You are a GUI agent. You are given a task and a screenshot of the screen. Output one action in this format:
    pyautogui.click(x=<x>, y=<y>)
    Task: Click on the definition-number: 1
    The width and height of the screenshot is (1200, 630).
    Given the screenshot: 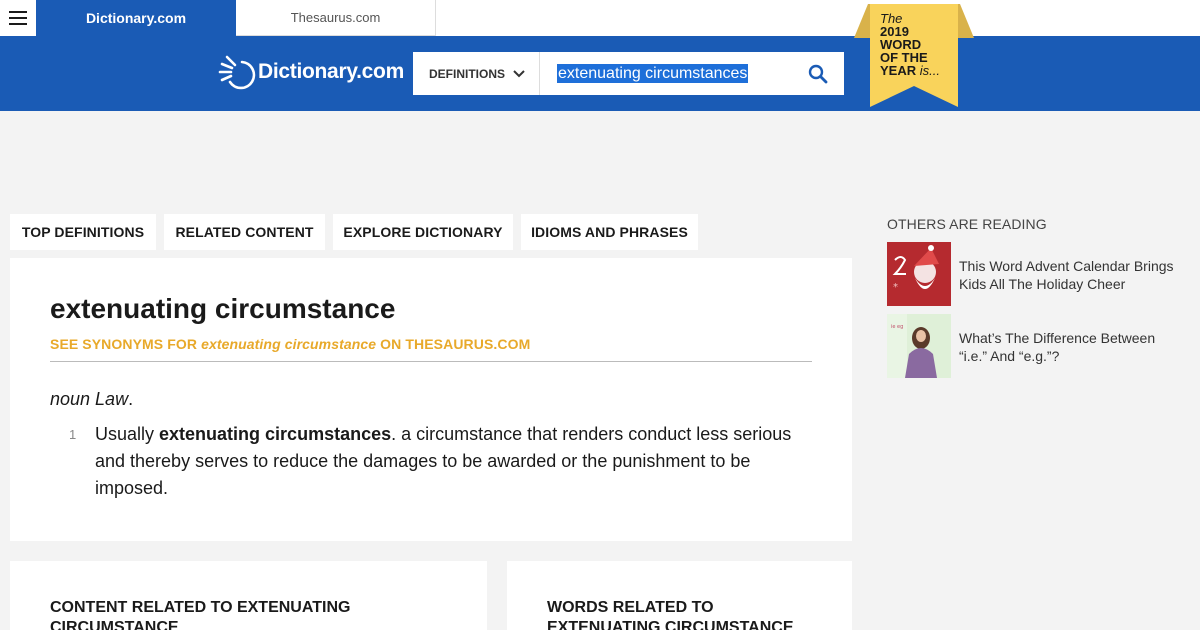 What is the action you would take?
    pyautogui.click(x=73, y=434)
    